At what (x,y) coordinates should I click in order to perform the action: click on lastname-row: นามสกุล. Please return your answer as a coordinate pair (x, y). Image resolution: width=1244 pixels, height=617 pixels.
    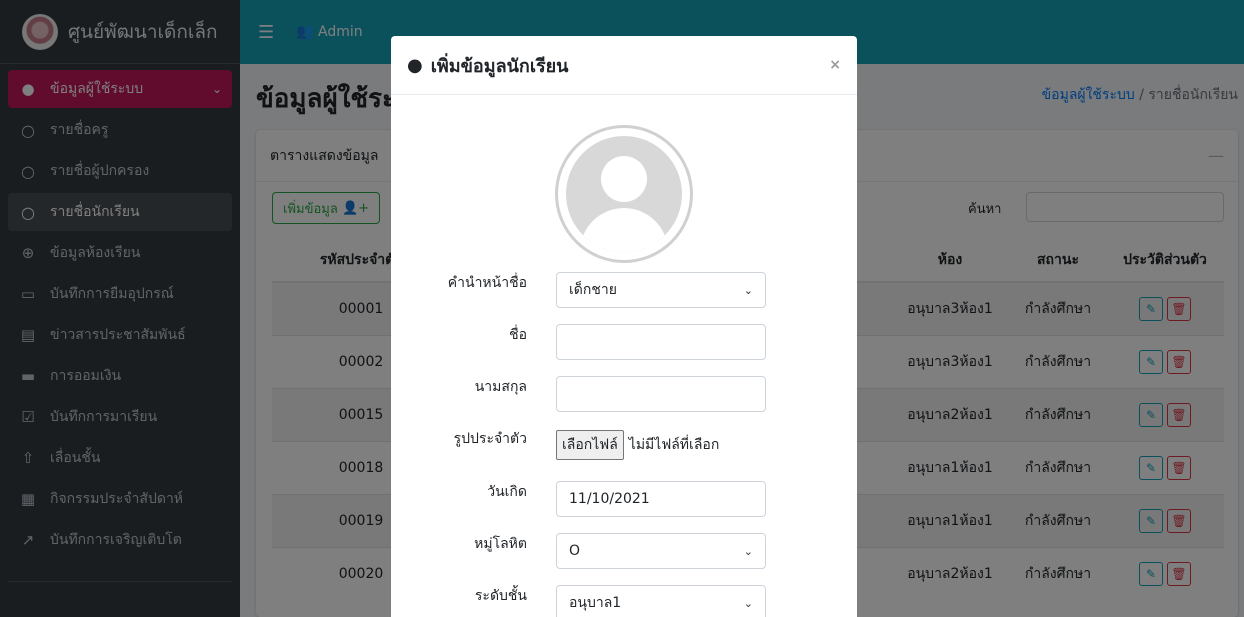
    Looking at the image, I should click on (624, 394).